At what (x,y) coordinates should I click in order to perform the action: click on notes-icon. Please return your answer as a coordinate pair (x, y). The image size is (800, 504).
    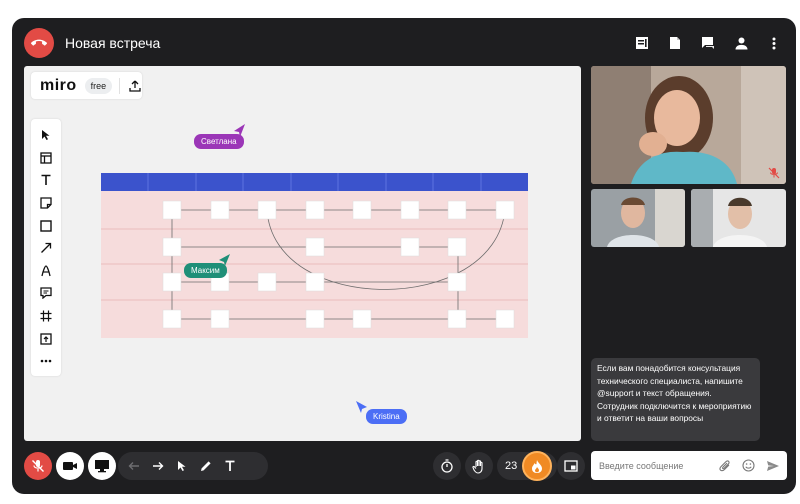
    Looking at the image, I should click on (642, 43).